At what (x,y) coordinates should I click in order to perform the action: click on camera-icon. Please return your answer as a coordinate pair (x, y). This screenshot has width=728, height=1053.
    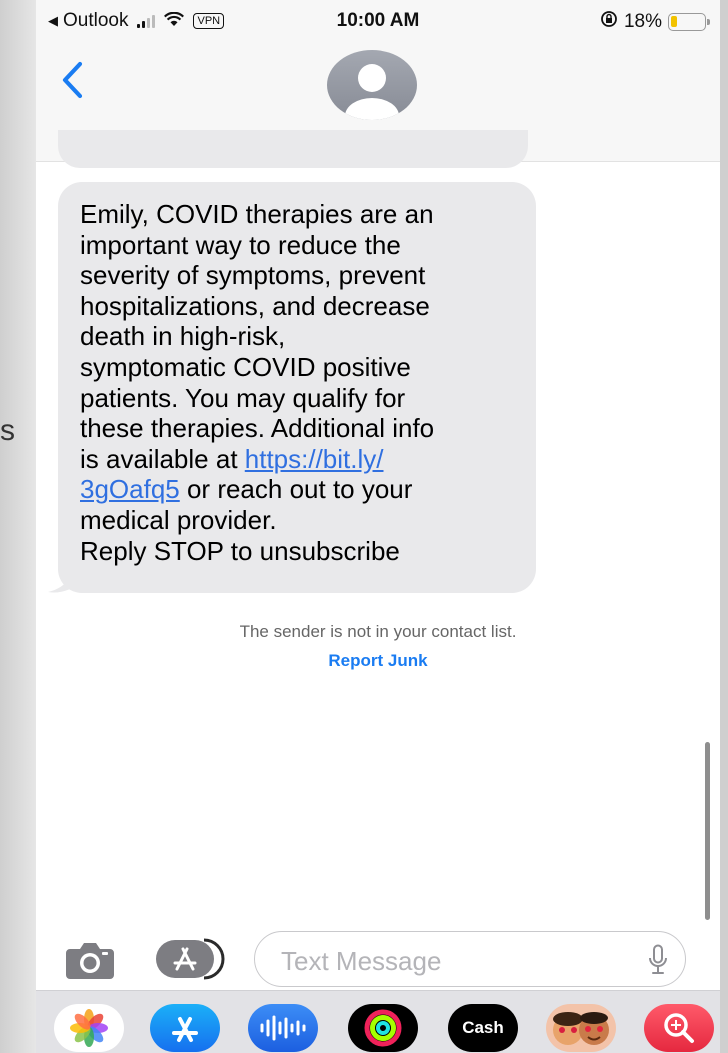
    Looking at the image, I should click on (90, 960).